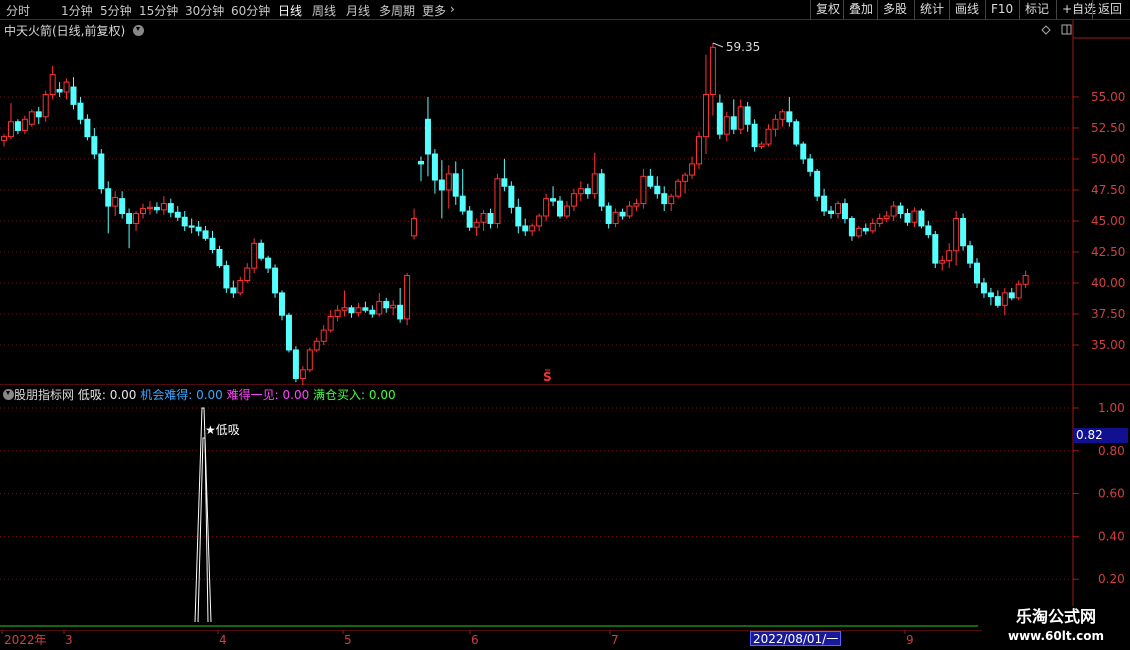  What do you see at coordinates (1100, 435) in the screenshot?
I see `current-value-label: 0.82` at bounding box center [1100, 435].